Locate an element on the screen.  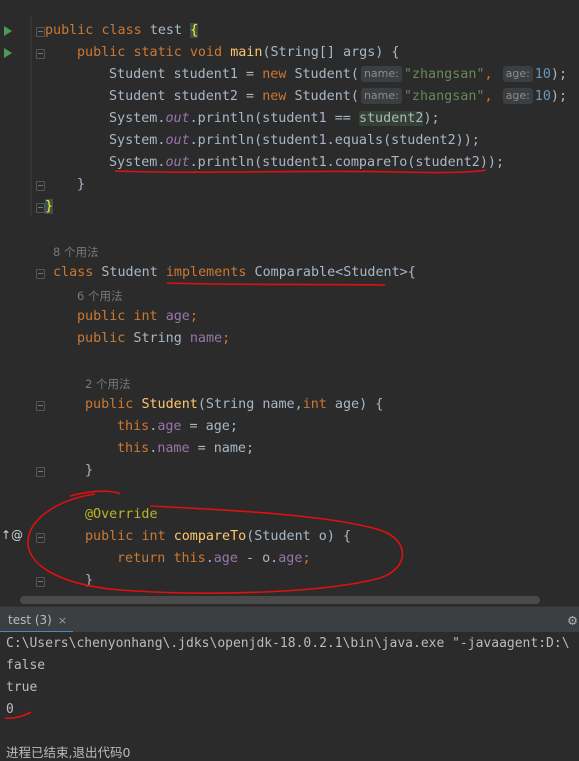
code-line: this.name = name; is located at coordinates (186, 448).